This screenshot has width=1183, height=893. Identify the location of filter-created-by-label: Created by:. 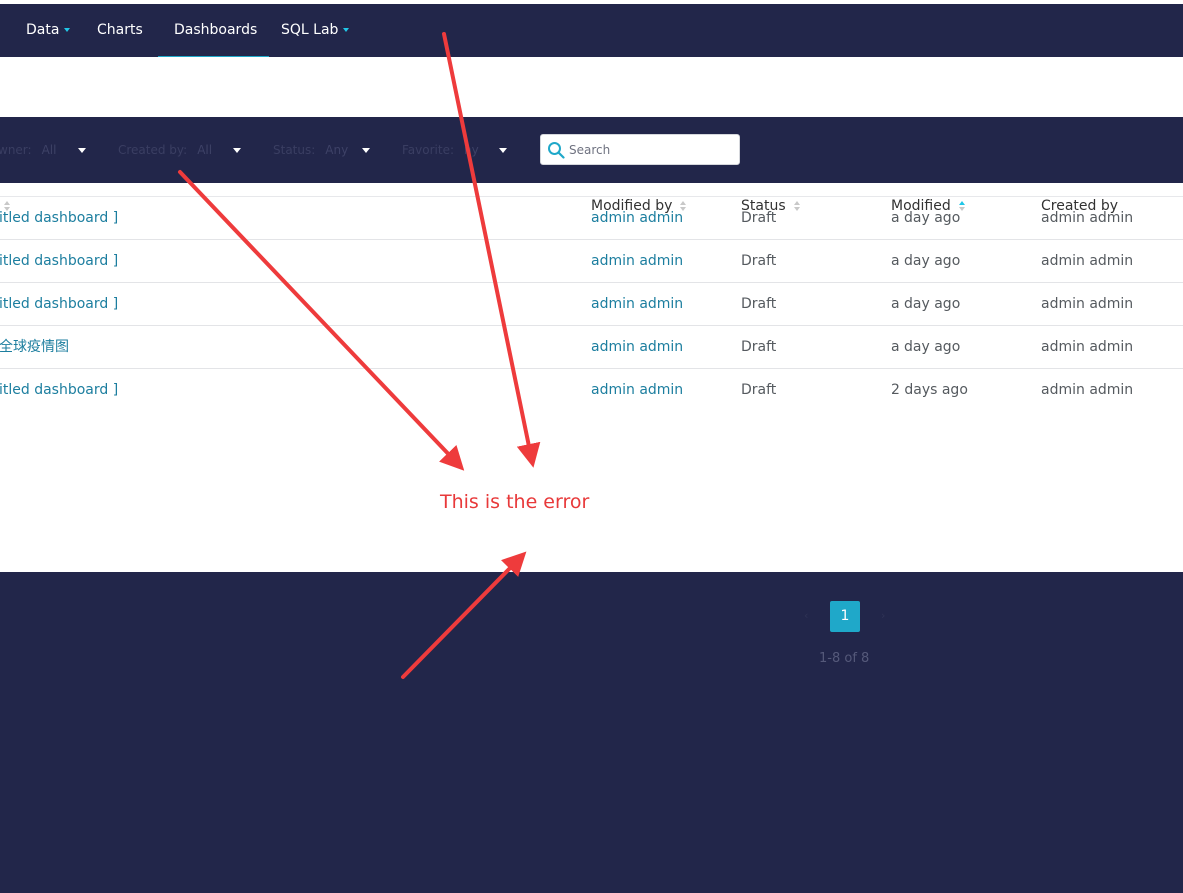
(153, 150).